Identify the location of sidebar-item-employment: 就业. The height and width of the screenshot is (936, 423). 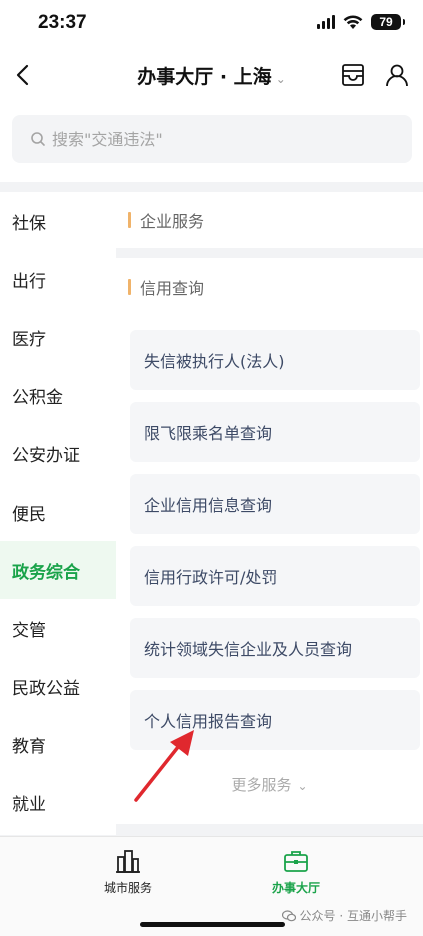
(58, 803).